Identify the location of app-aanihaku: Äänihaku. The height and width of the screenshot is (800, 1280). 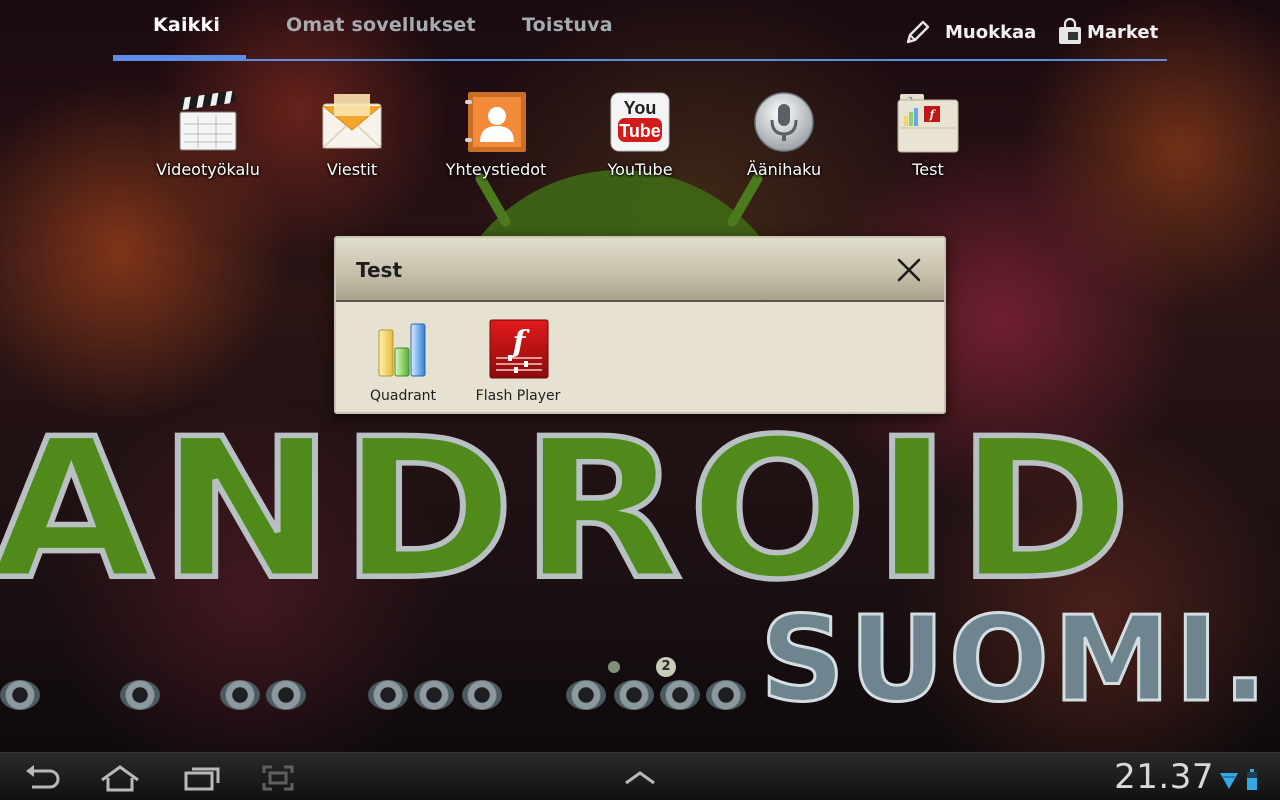
(784, 138).